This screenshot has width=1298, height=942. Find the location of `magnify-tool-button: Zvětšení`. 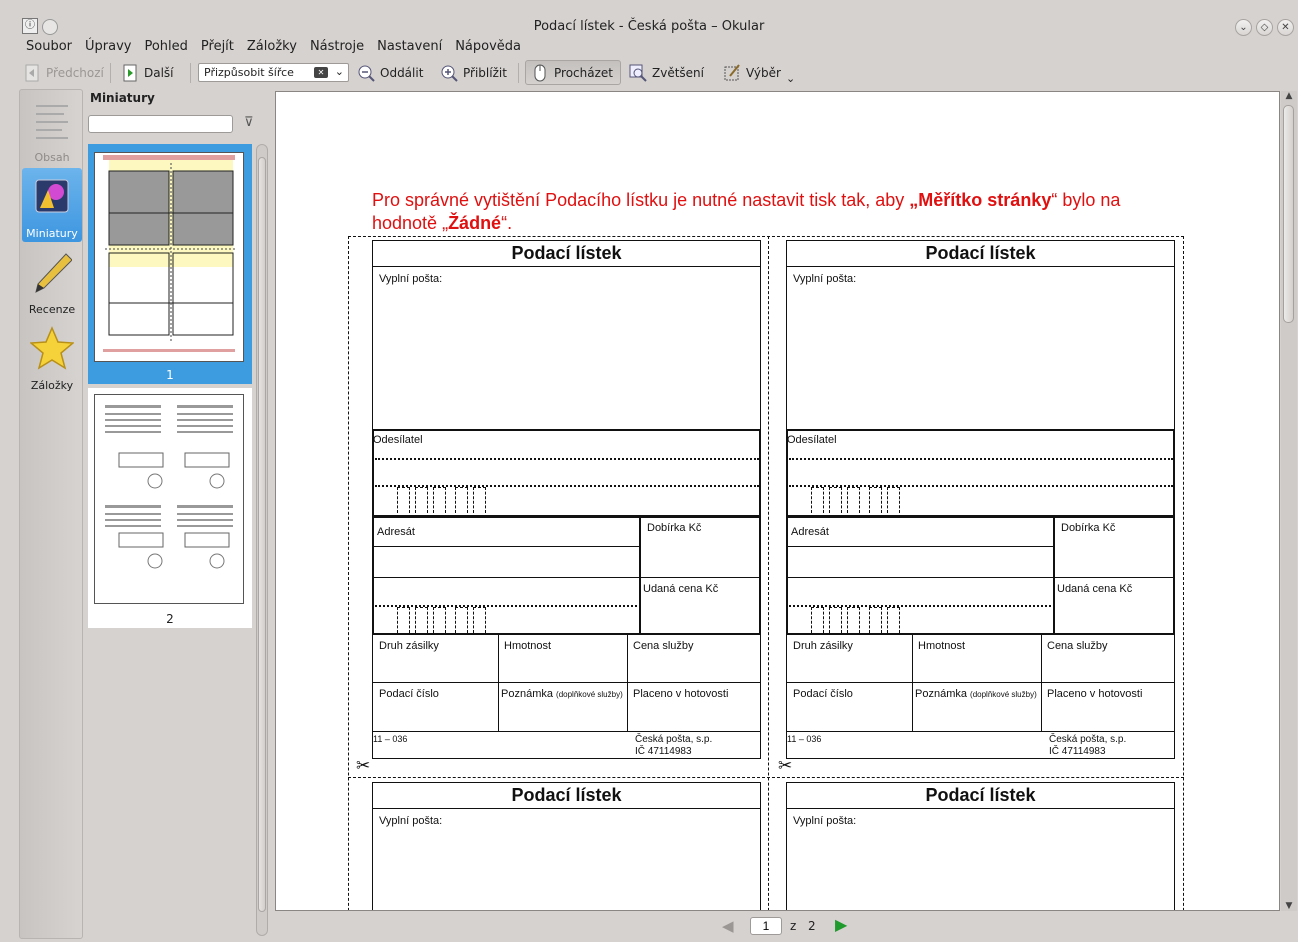

magnify-tool-button: Zvětšení is located at coordinates (666, 72).